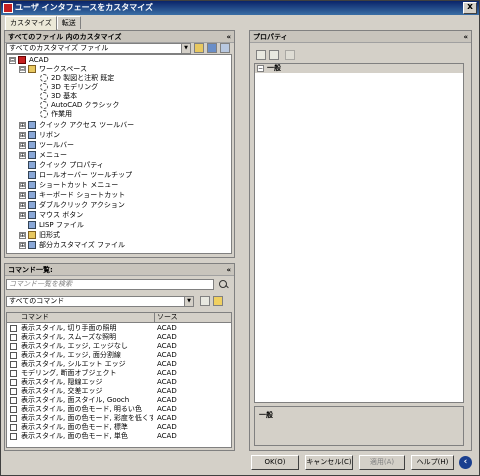 The height and width of the screenshot is (476, 480). What do you see at coordinates (119, 364) in the screenshot?
I see `table-row: 表示スタイル, シルエット エッジ ACAD` at bounding box center [119, 364].